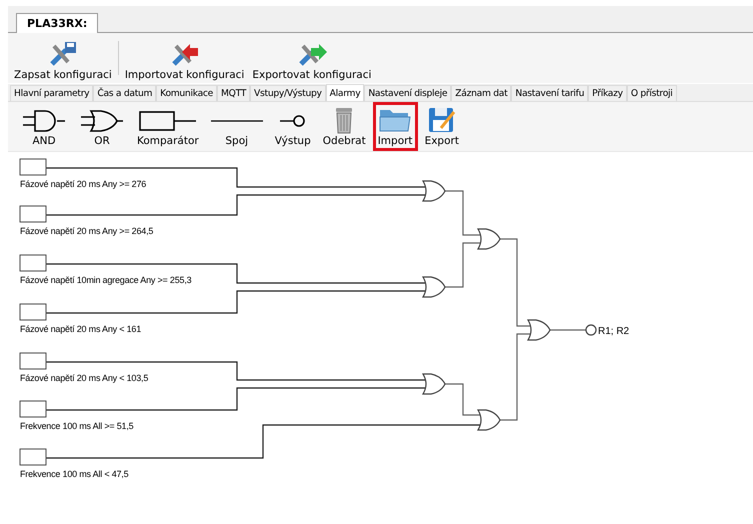 The width and height of the screenshot is (753, 524). What do you see at coordinates (651, 93) in the screenshot?
I see `tab: O přístroji` at bounding box center [651, 93].